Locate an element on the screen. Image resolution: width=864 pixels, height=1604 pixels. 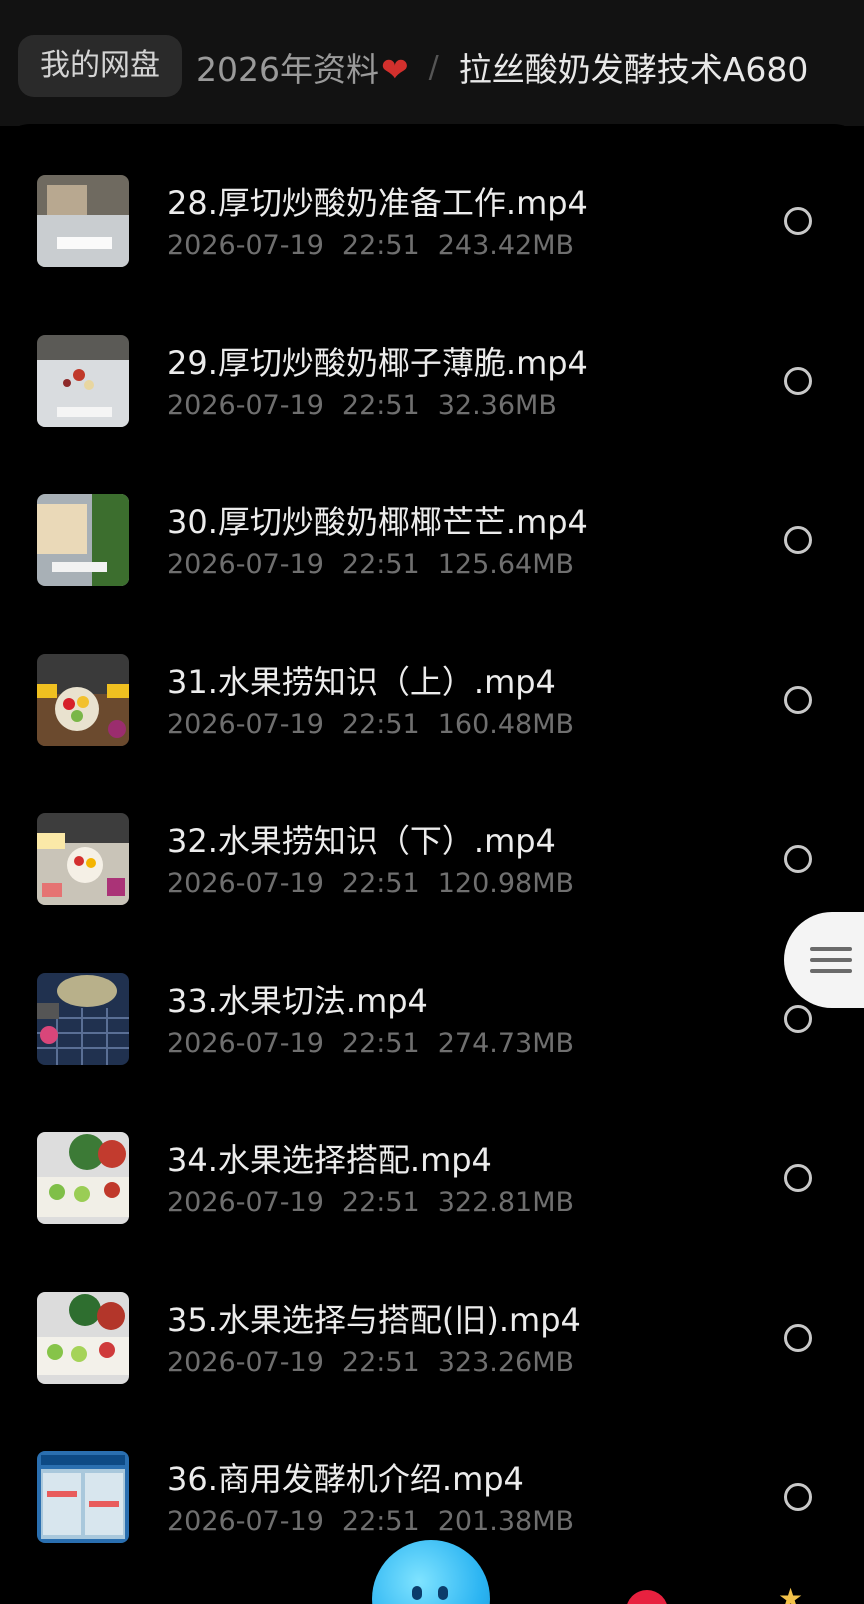
file-row: 31.水果捞知识（上）.mp4 2026-07-19 22:51 160.48MB is located at coordinates (432, 700).